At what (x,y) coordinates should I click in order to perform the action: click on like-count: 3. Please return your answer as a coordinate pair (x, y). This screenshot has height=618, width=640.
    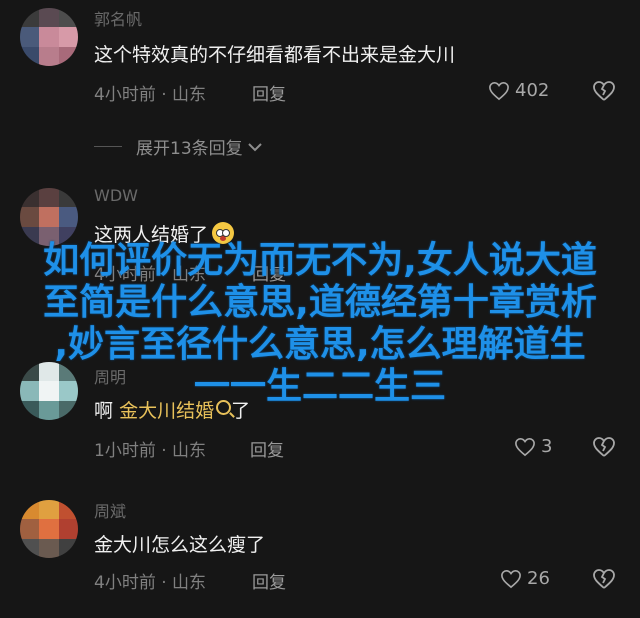
    Looking at the image, I should click on (547, 446).